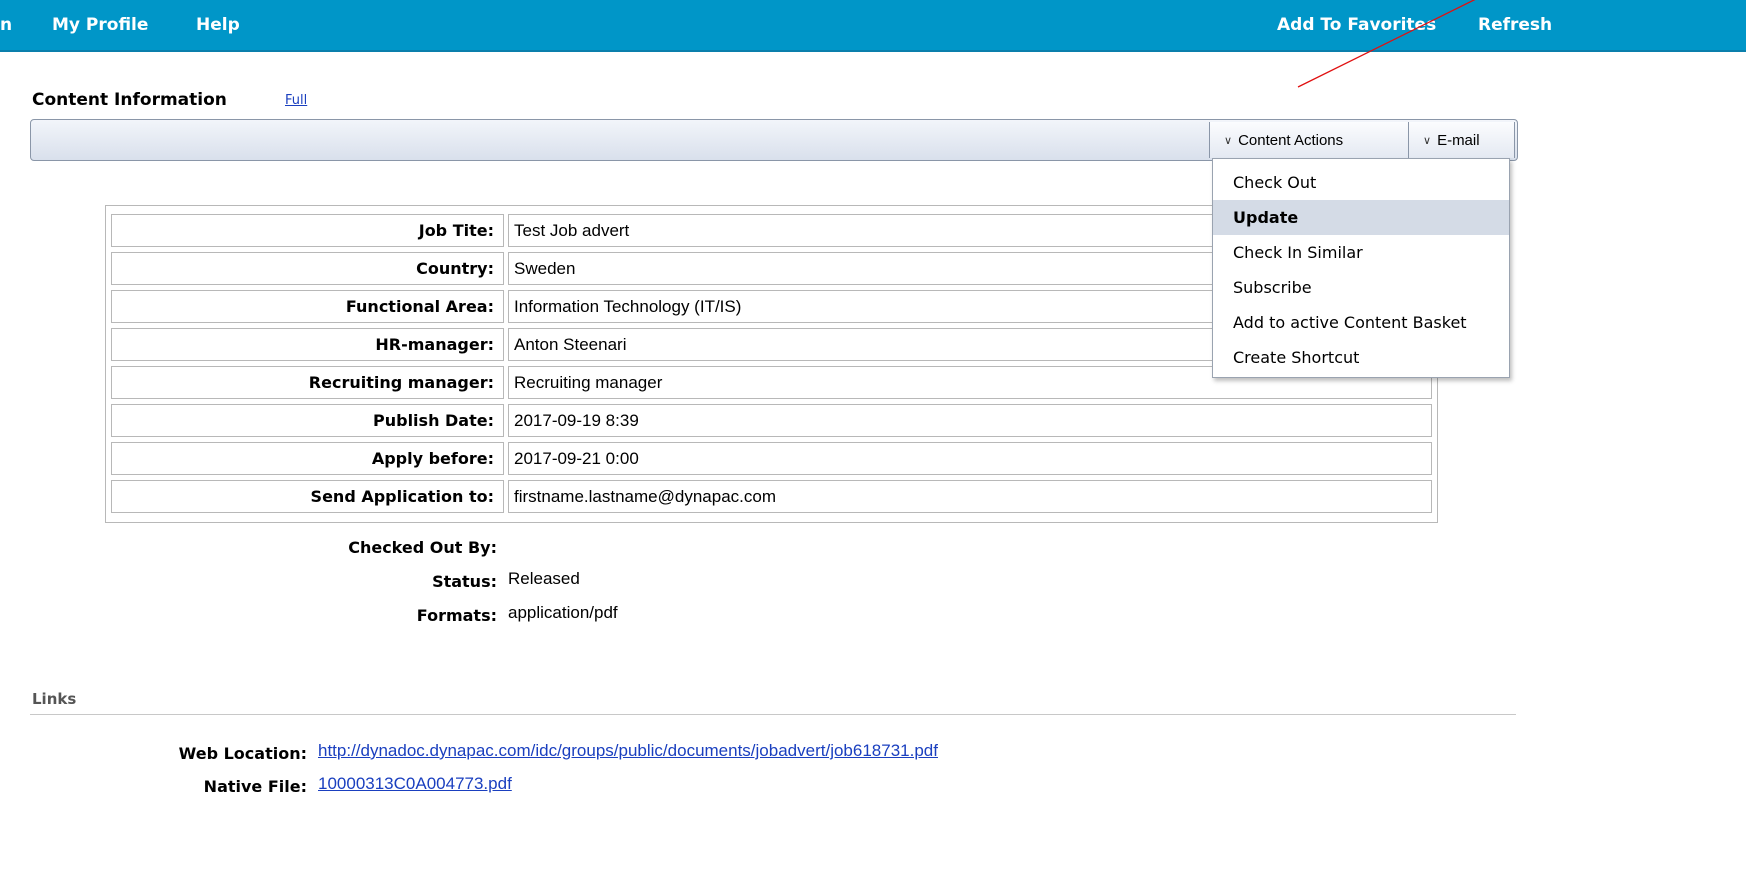 The height and width of the screenshot is (888, 1746). What do you see at coordinates (970, 496) in the screenshot?
I see `field-value: firstname.lastname@dynapac.com` at bounding box center [970, 496].